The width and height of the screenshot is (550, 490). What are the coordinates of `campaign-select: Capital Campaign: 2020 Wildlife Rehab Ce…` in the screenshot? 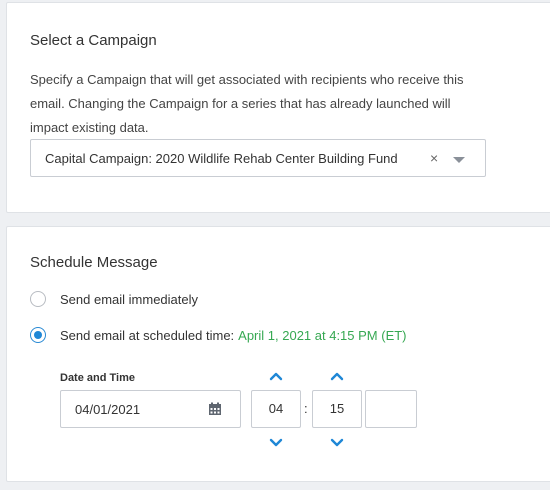 It's located at (258, 158).